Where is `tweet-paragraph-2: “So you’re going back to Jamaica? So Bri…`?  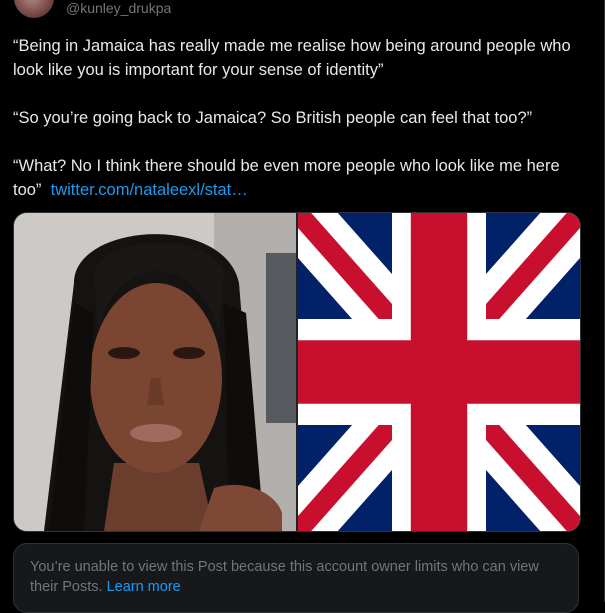 tweet-paragraph-2: “So you’re going back to Jamaica? So Bri… is located at coordinates (273, 118).